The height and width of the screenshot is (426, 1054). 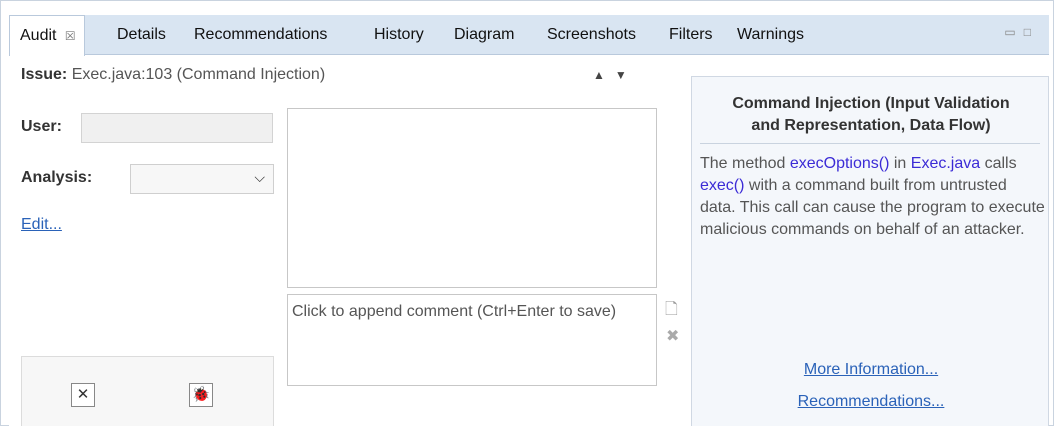 I want to click on desc-method: execOptions(), so click(x=839, y=163).